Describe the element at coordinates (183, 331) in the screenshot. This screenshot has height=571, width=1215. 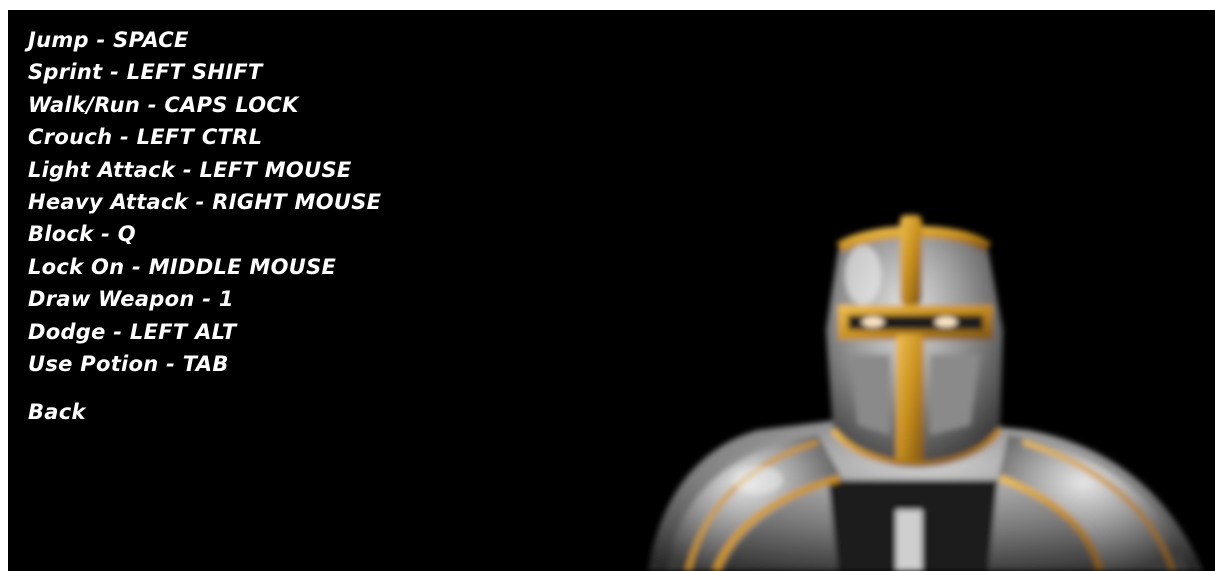
I see `control-key-label: LEFT ALT` at that location.